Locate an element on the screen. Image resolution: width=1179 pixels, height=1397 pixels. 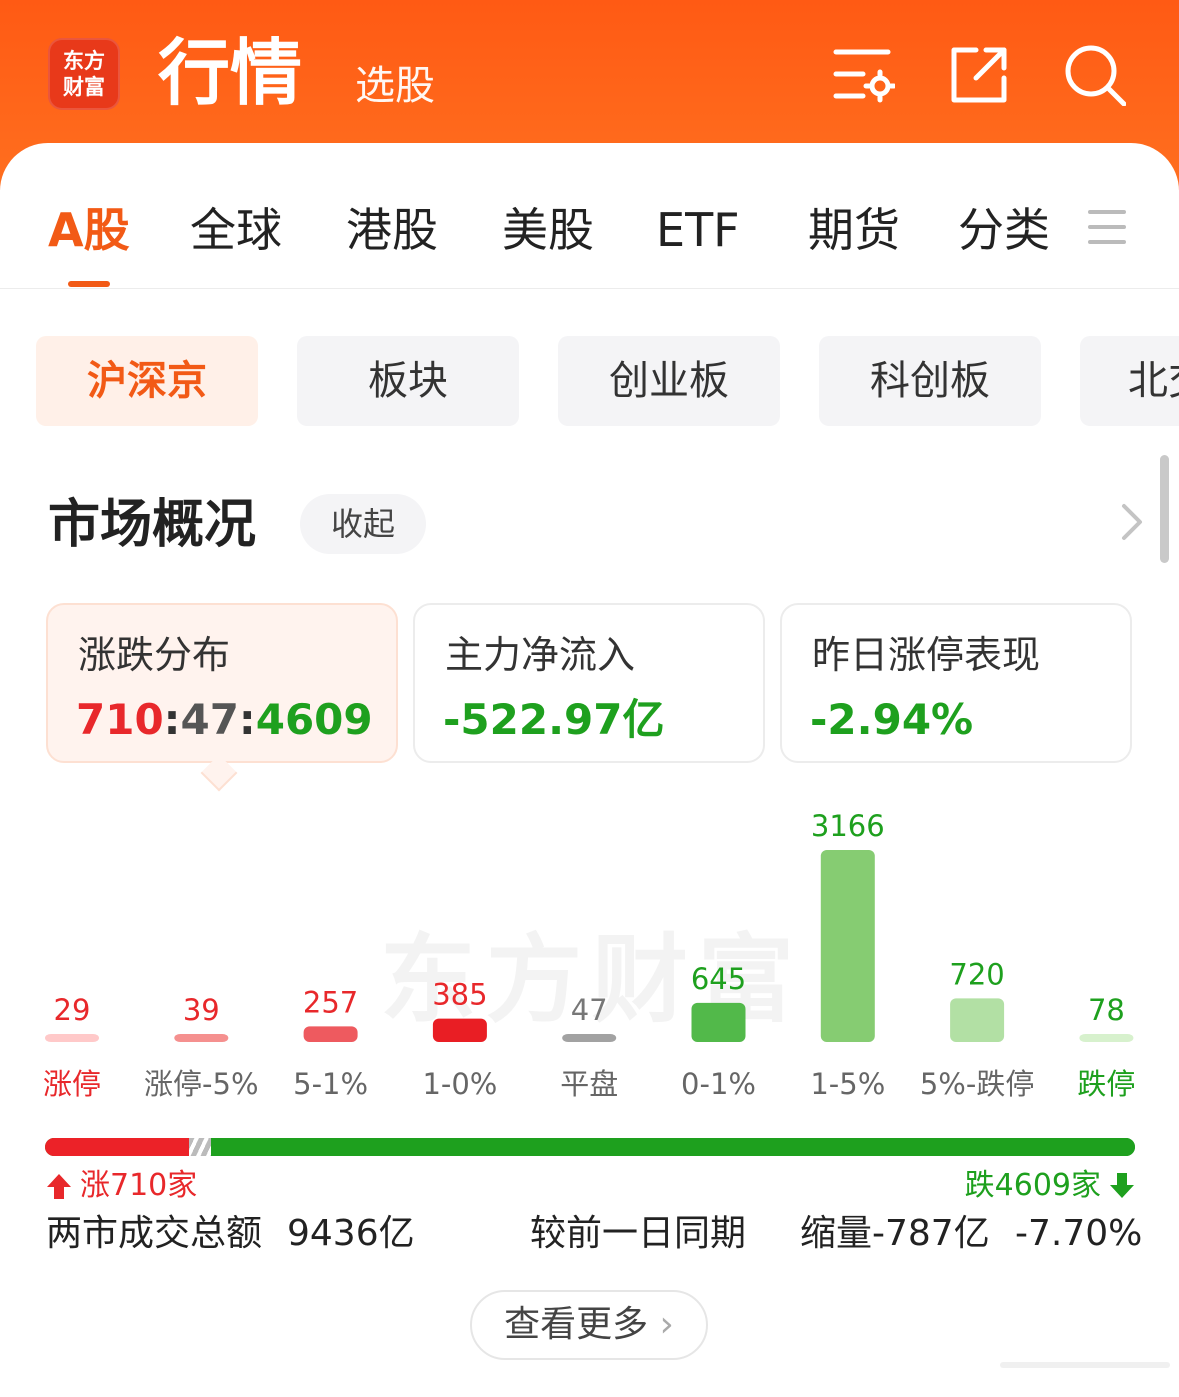
view-more-button: 查看更多 › is located at coordinates (589, 1325).